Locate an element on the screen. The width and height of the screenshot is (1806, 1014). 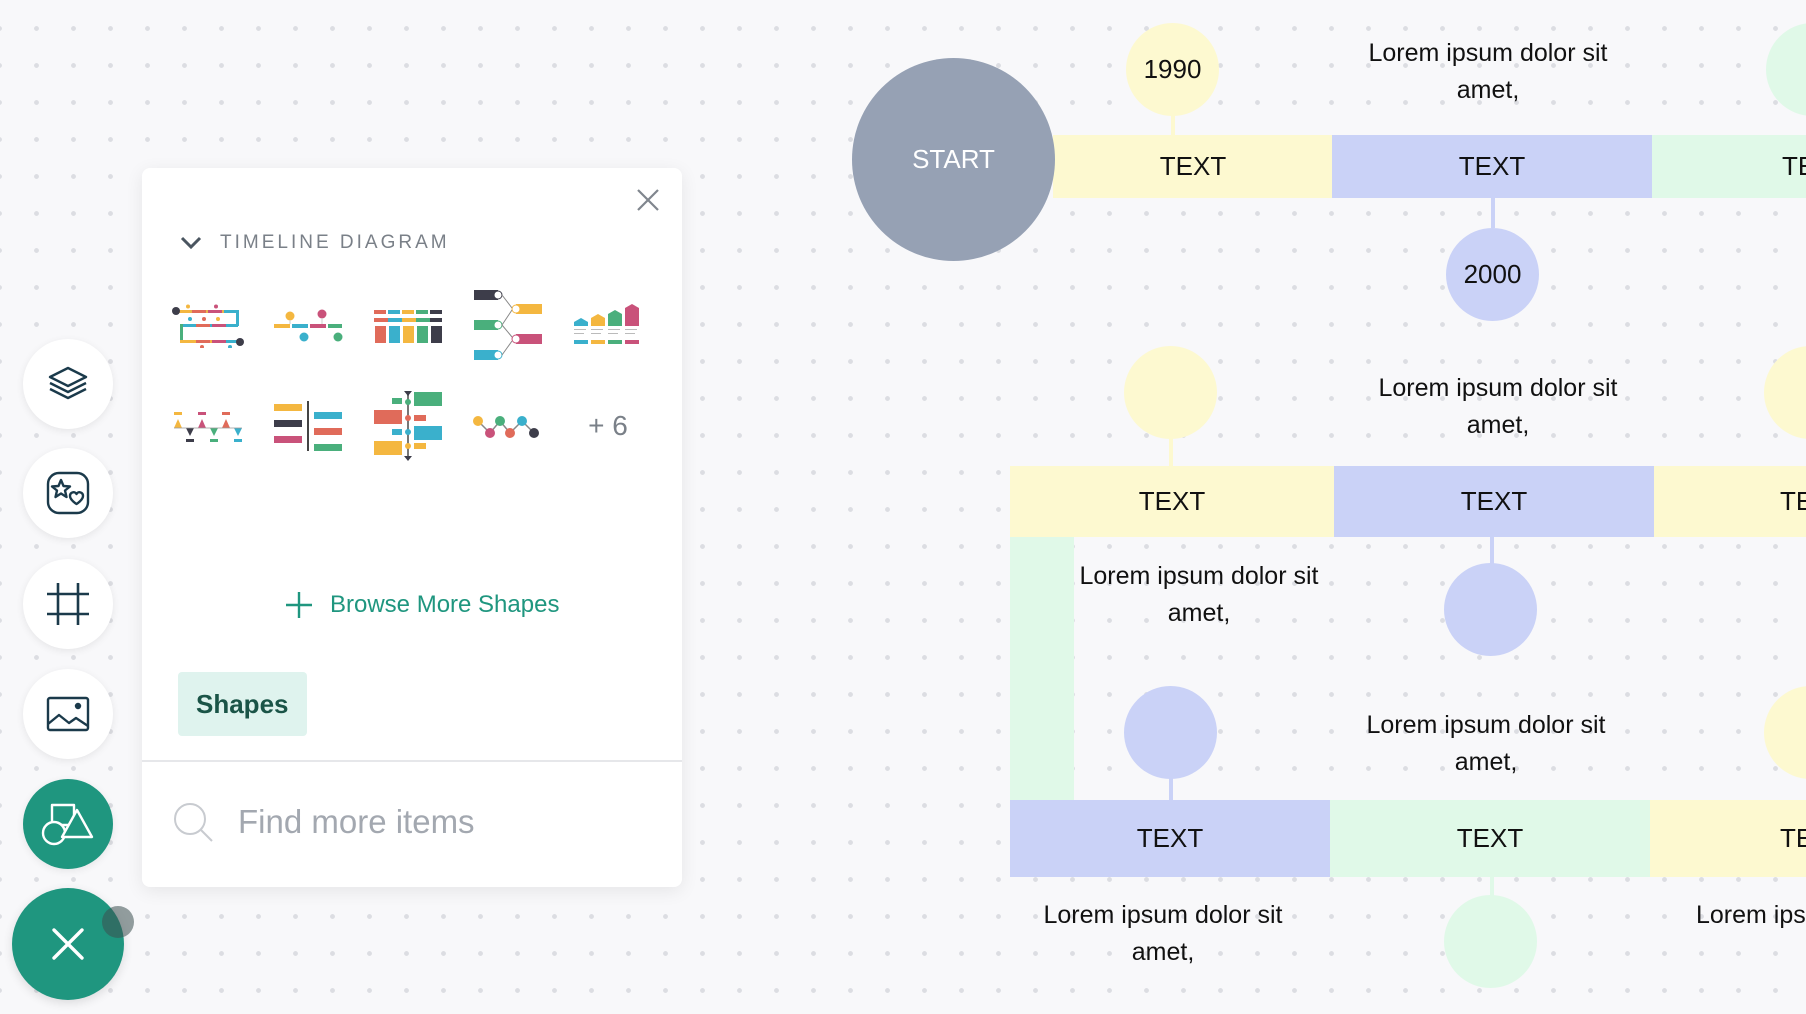
triangle-timeline-icon is located at coordinates (208, 427).